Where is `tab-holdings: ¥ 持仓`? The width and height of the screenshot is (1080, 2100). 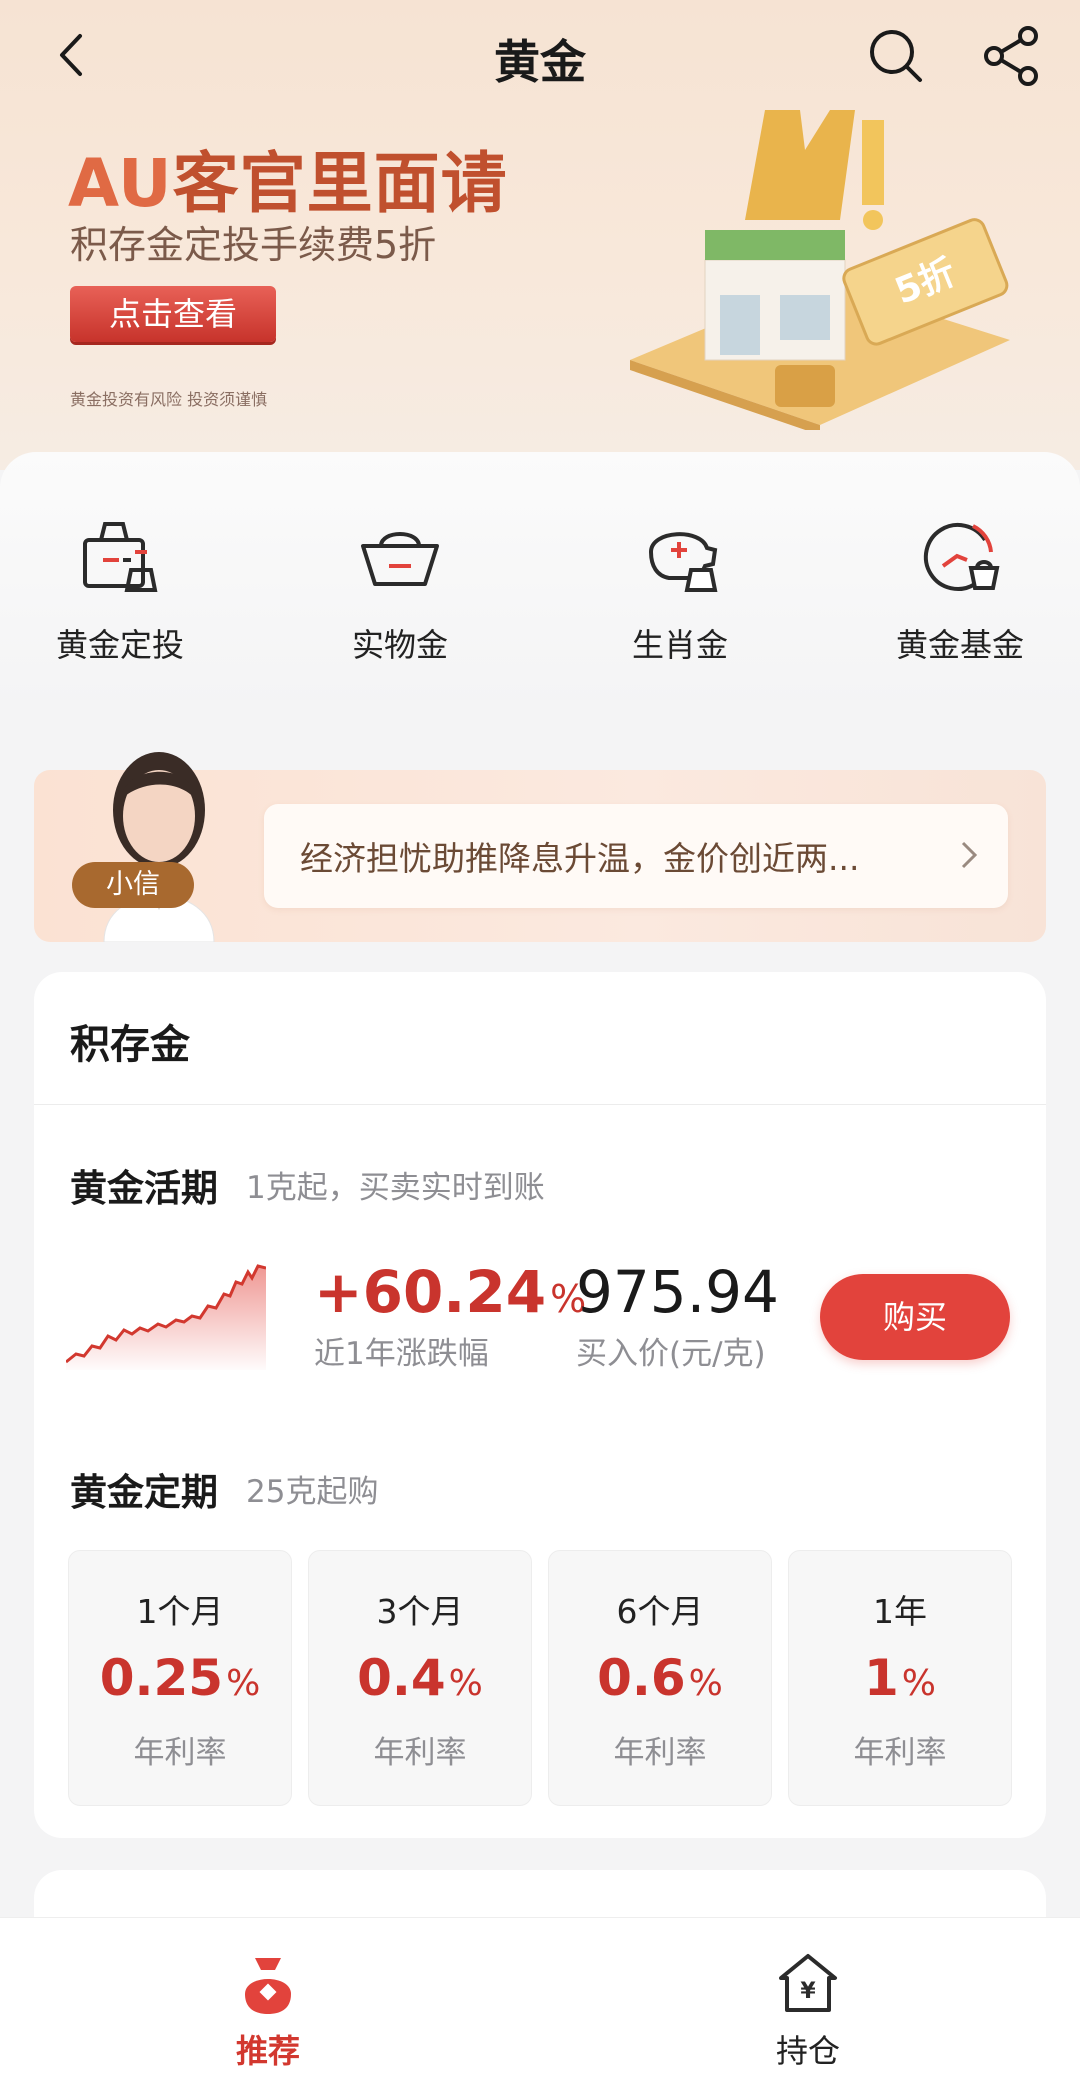 tab-holdings: ¥ 持仓 is located at coordinates (808, 2010).